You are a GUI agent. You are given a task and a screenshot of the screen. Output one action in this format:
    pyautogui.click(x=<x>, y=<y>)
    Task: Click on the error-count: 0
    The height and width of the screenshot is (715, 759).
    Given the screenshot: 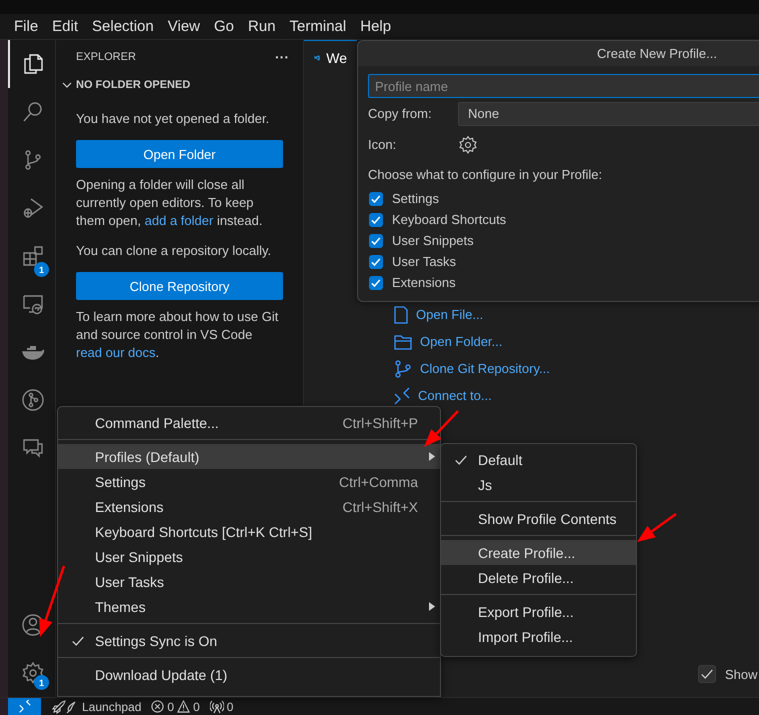 What is the action you would take?
    pyautogui.click(x=170, y=707)
    